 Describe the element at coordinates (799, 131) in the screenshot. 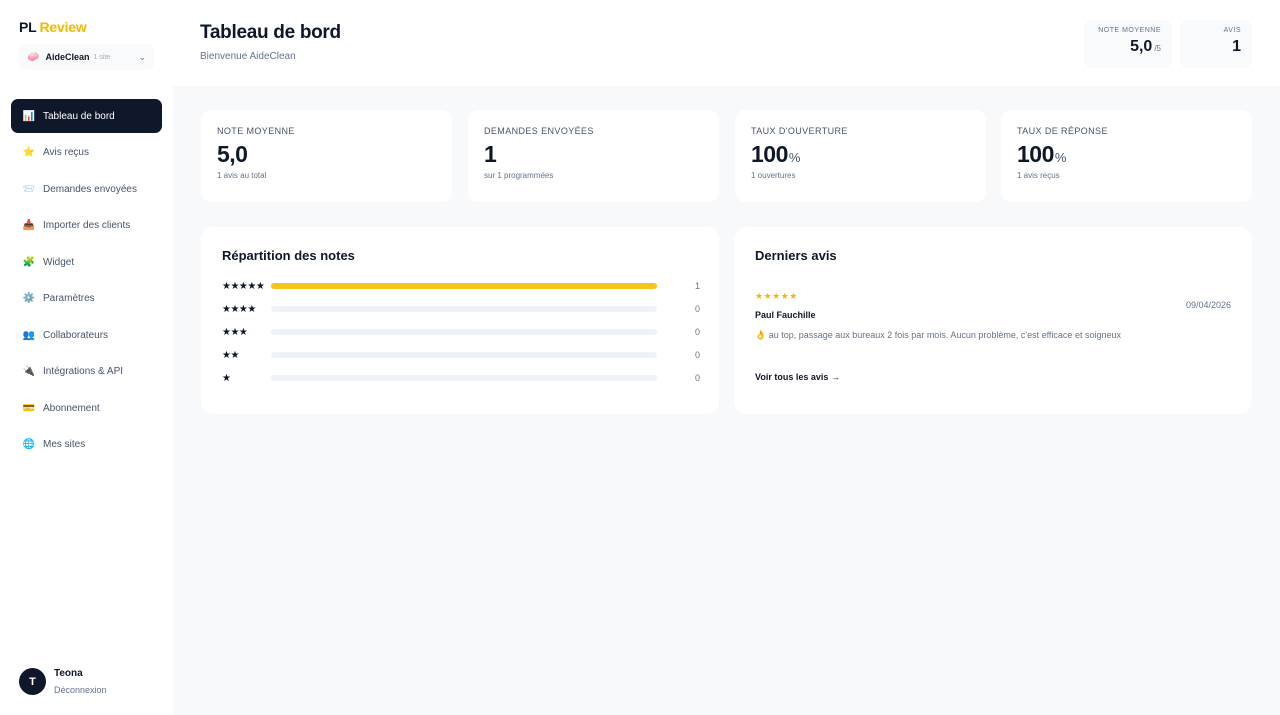

I see `kpi-label: TAUX D'OUVERTURE` at that location.